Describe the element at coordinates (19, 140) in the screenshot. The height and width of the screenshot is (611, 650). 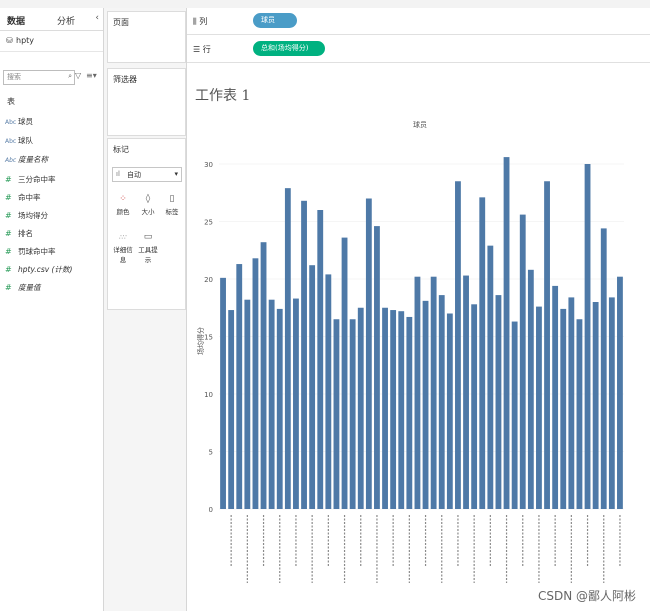
I see `field-item: Abc 球队` at that location.